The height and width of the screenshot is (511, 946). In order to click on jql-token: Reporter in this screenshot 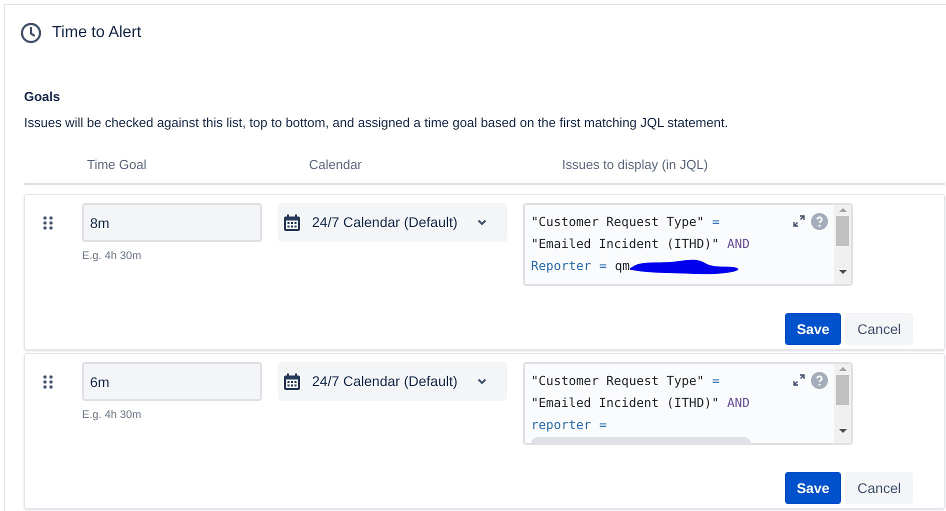, I will do `click(561, 266)`.